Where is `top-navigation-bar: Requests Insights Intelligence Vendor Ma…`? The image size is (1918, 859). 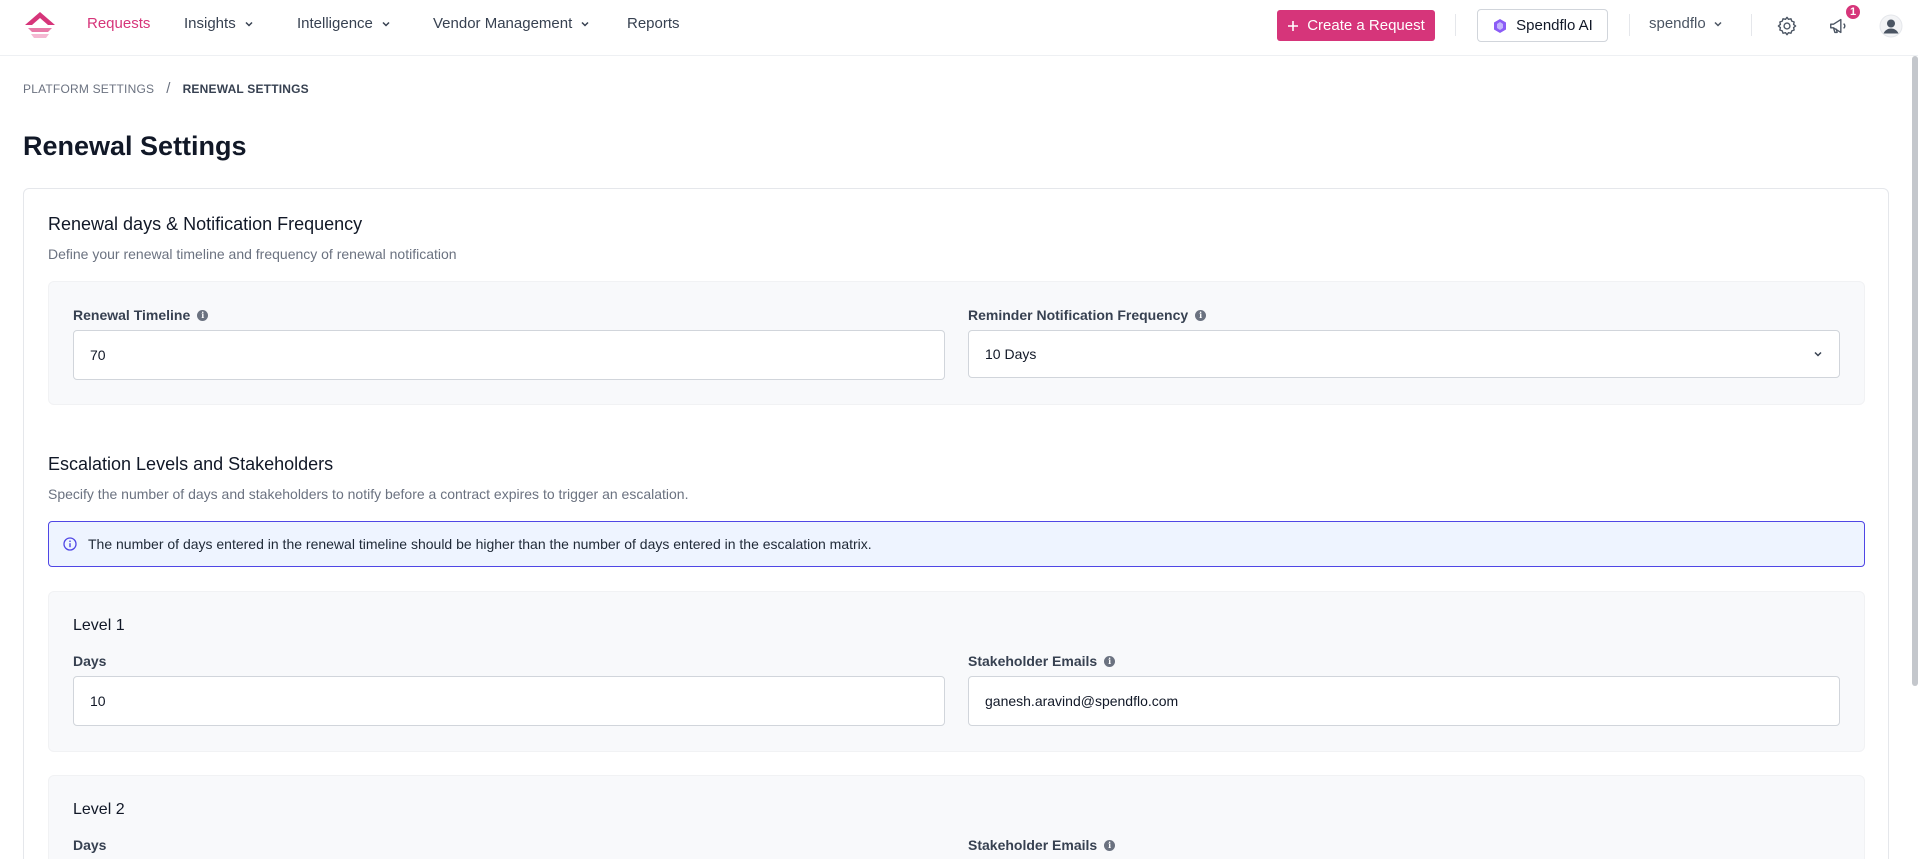
top-navigation-bar: Requests Insights Intelligence Vendor Ma… is located at coordinates (959, 28).